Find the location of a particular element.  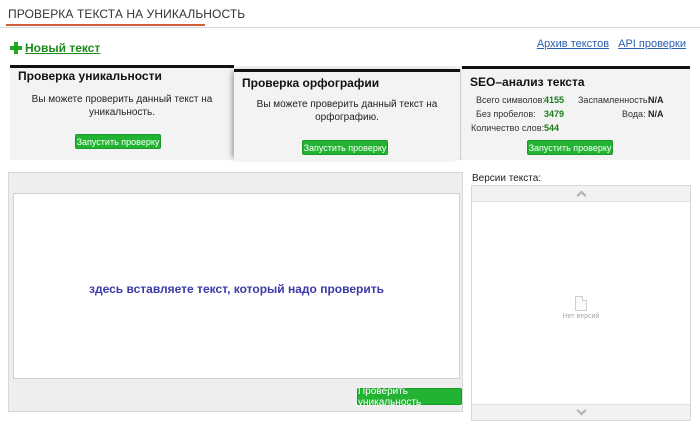

seo-total-chars-value: 4155 is located at coordinates (554, 100).